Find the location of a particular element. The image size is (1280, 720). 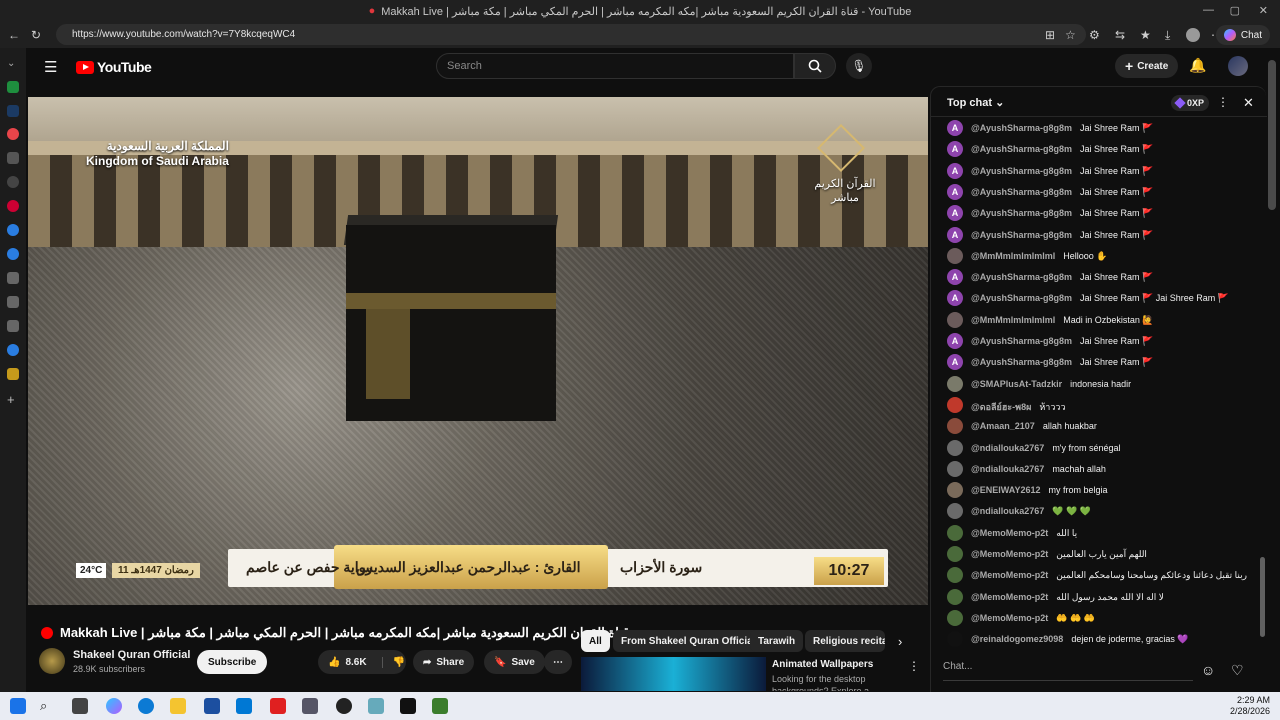

chip-religious: Religious recitat is located at coordinates (845, 641).